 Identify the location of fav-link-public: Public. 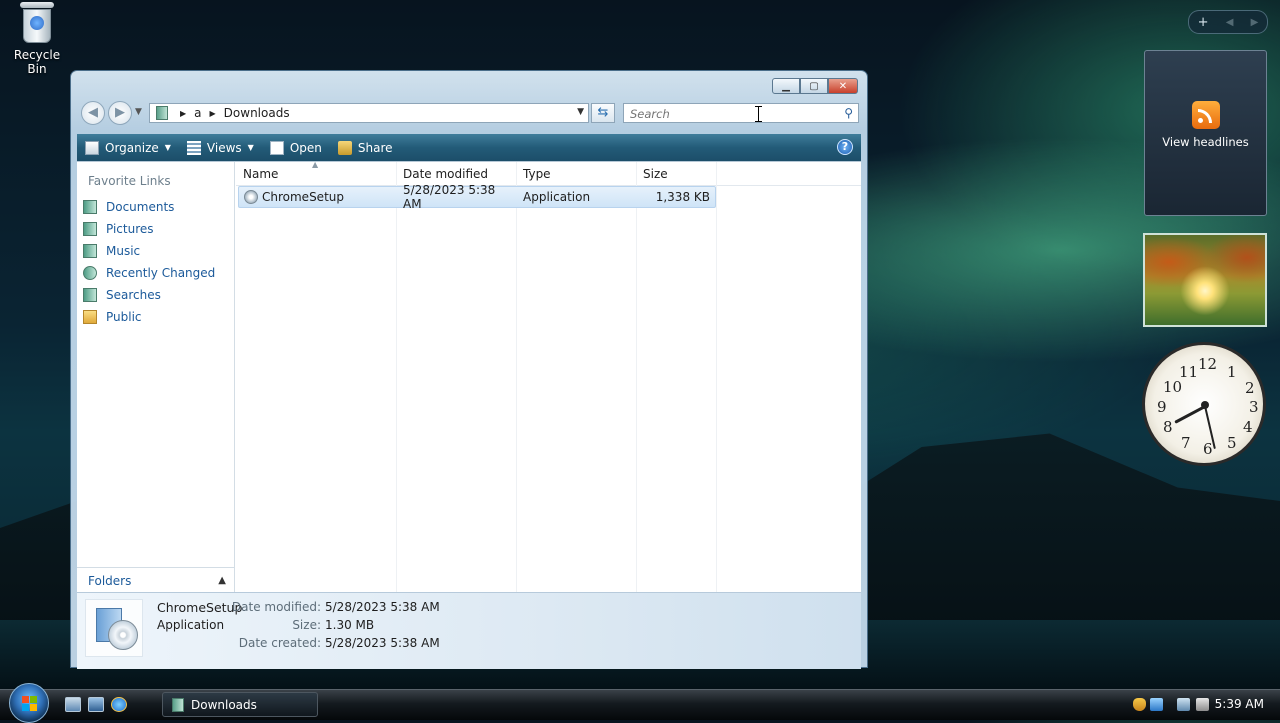
(149, 317).